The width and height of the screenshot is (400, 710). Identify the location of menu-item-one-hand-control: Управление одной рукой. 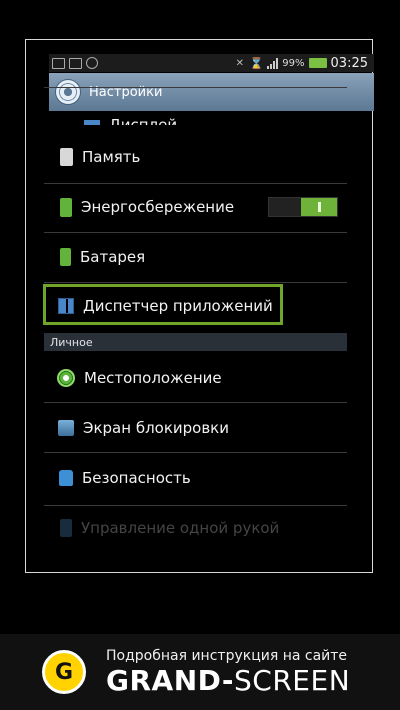
(186, 528).